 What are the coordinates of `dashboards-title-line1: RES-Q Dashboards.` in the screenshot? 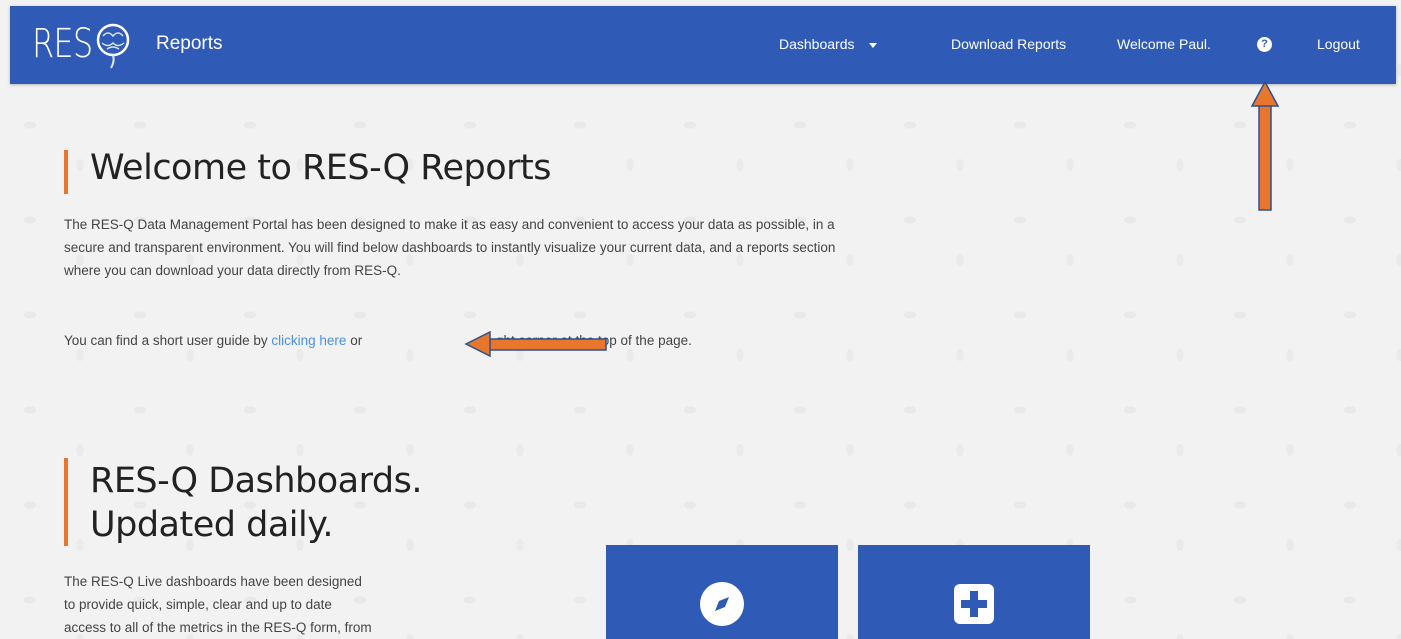 It's located at (256, 481).